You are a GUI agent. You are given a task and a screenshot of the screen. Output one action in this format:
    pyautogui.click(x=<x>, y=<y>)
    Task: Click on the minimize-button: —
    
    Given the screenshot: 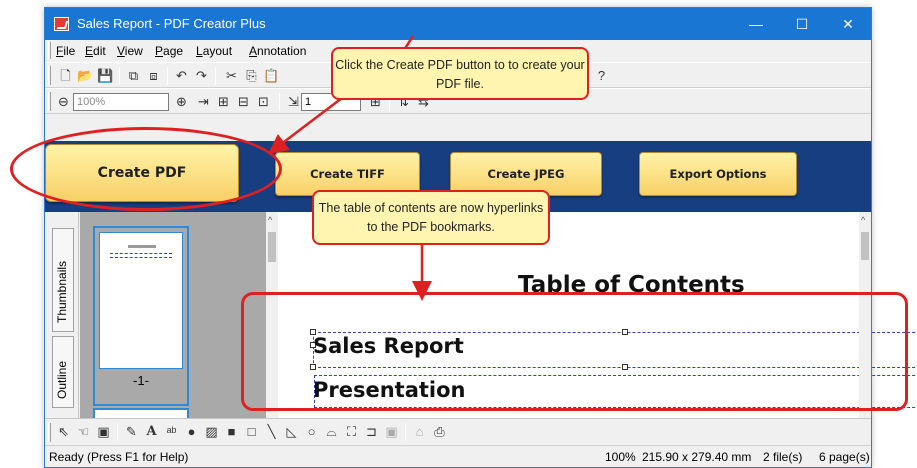 What is the action you would take?
    pyautogui.click(x=756, y=24)
    